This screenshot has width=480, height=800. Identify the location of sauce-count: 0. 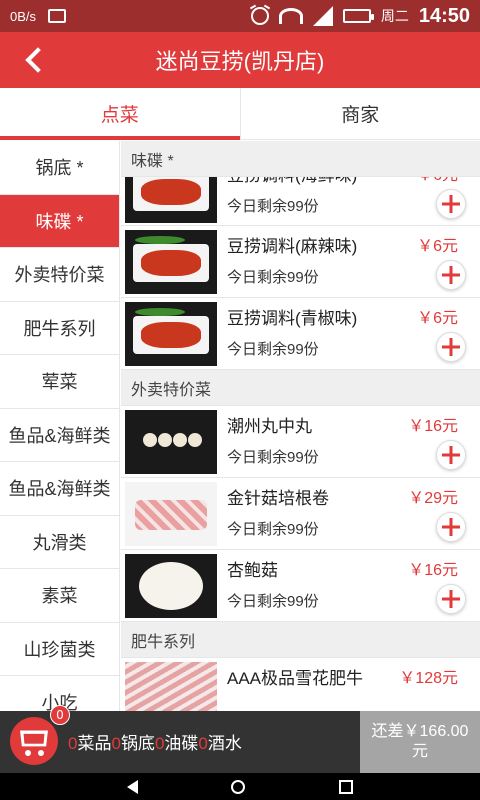
(159, 743).